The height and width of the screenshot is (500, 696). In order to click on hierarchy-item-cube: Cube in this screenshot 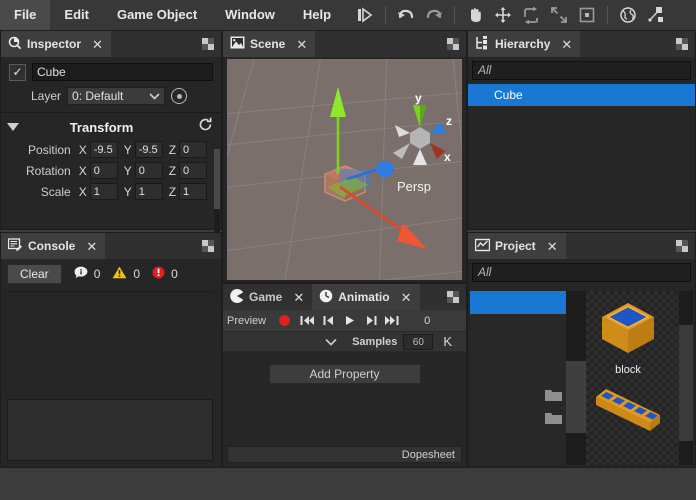, I will do `click(581, 95)`.